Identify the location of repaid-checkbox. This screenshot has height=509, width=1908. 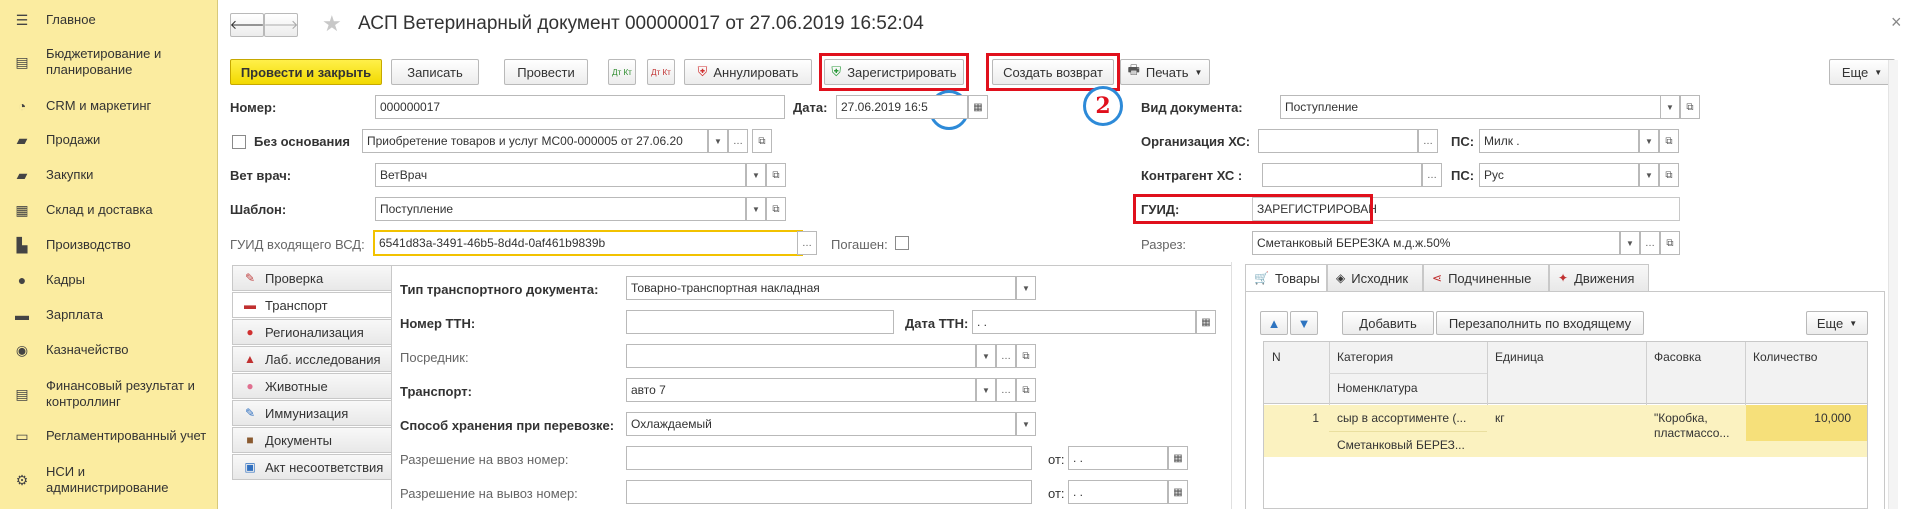
(902, 243).